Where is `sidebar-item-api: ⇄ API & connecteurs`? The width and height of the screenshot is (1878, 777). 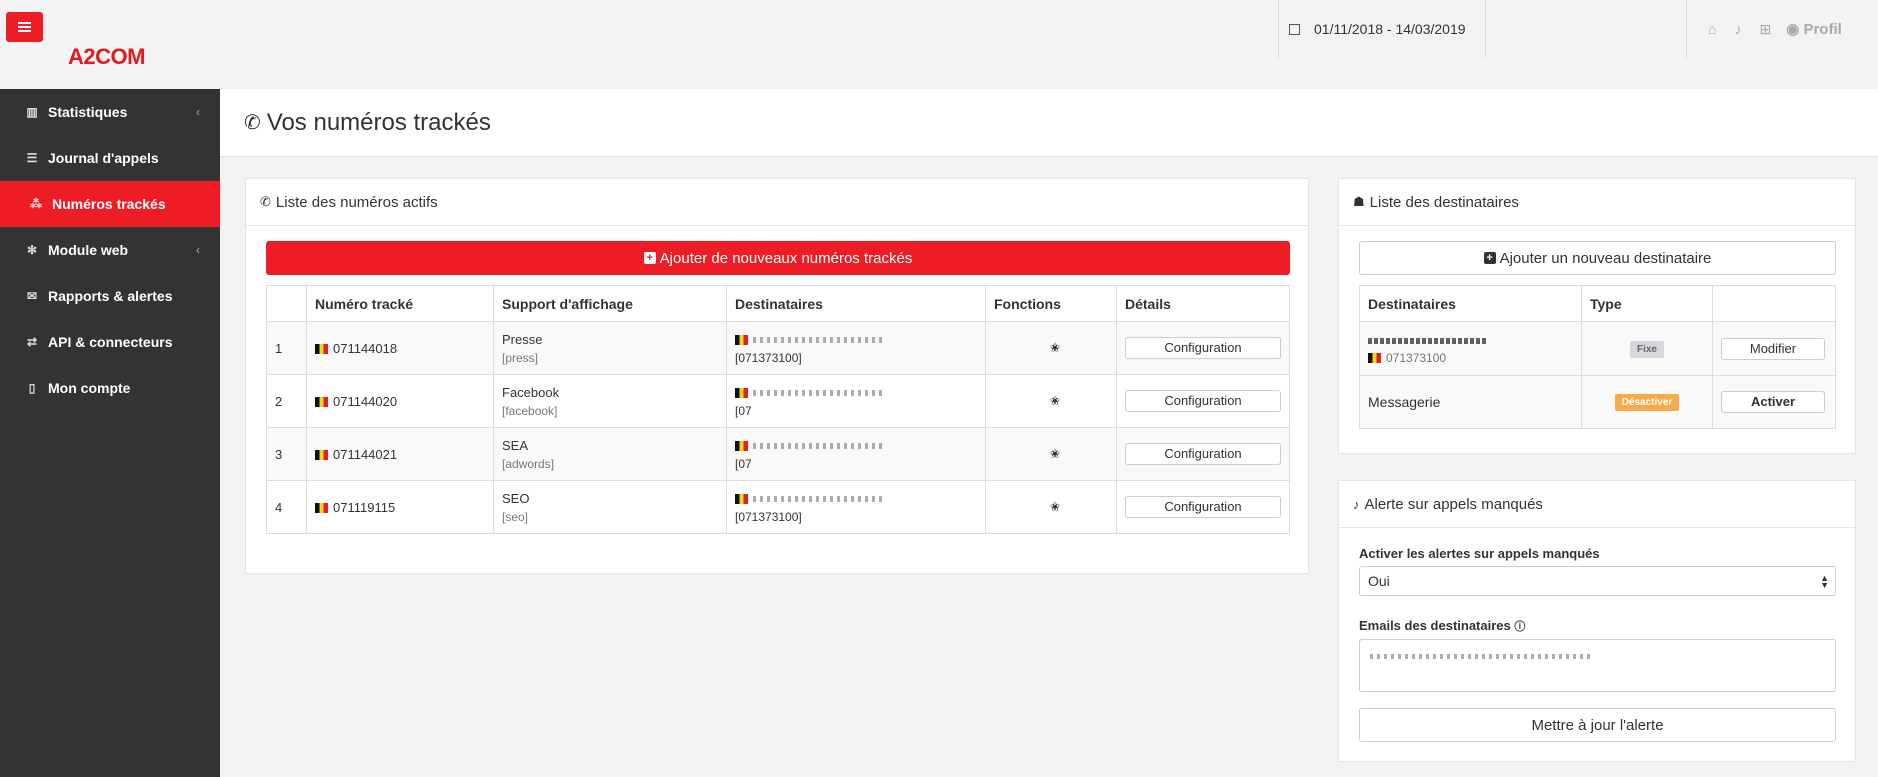
sidebar-item-api: ⇄ API & connecteurs is located at coordinates (110, 342).